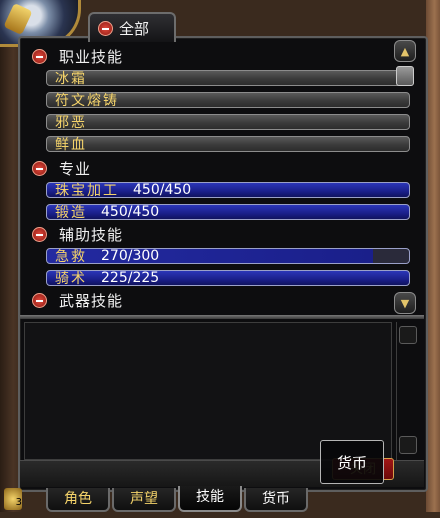 The height and width of the screenshot is (518, 440). Describe the element at coordinates (87, 101) in the screenshot. I see `skill-name: 符文熔铸` at that location.